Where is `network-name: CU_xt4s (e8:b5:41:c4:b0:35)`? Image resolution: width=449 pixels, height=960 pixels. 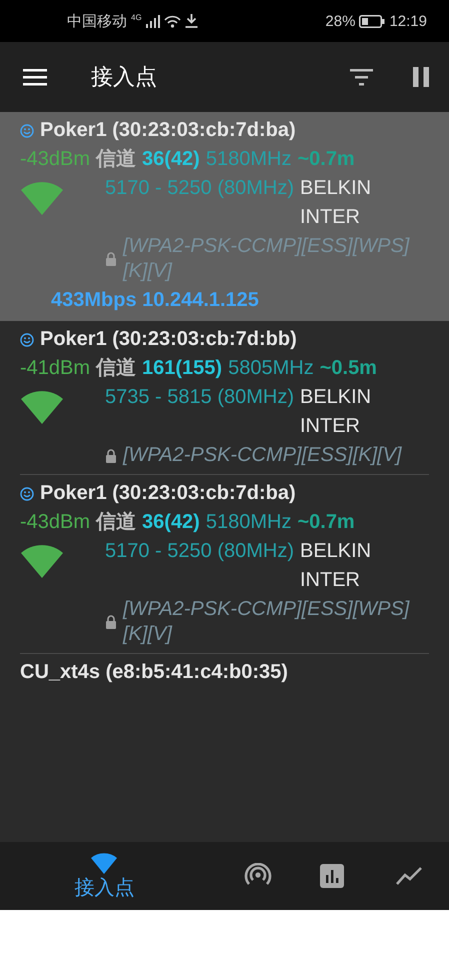
network-name: CU_xt4s (e8:b5:41:c4:b0:35) is located at coordinates (154, 672).